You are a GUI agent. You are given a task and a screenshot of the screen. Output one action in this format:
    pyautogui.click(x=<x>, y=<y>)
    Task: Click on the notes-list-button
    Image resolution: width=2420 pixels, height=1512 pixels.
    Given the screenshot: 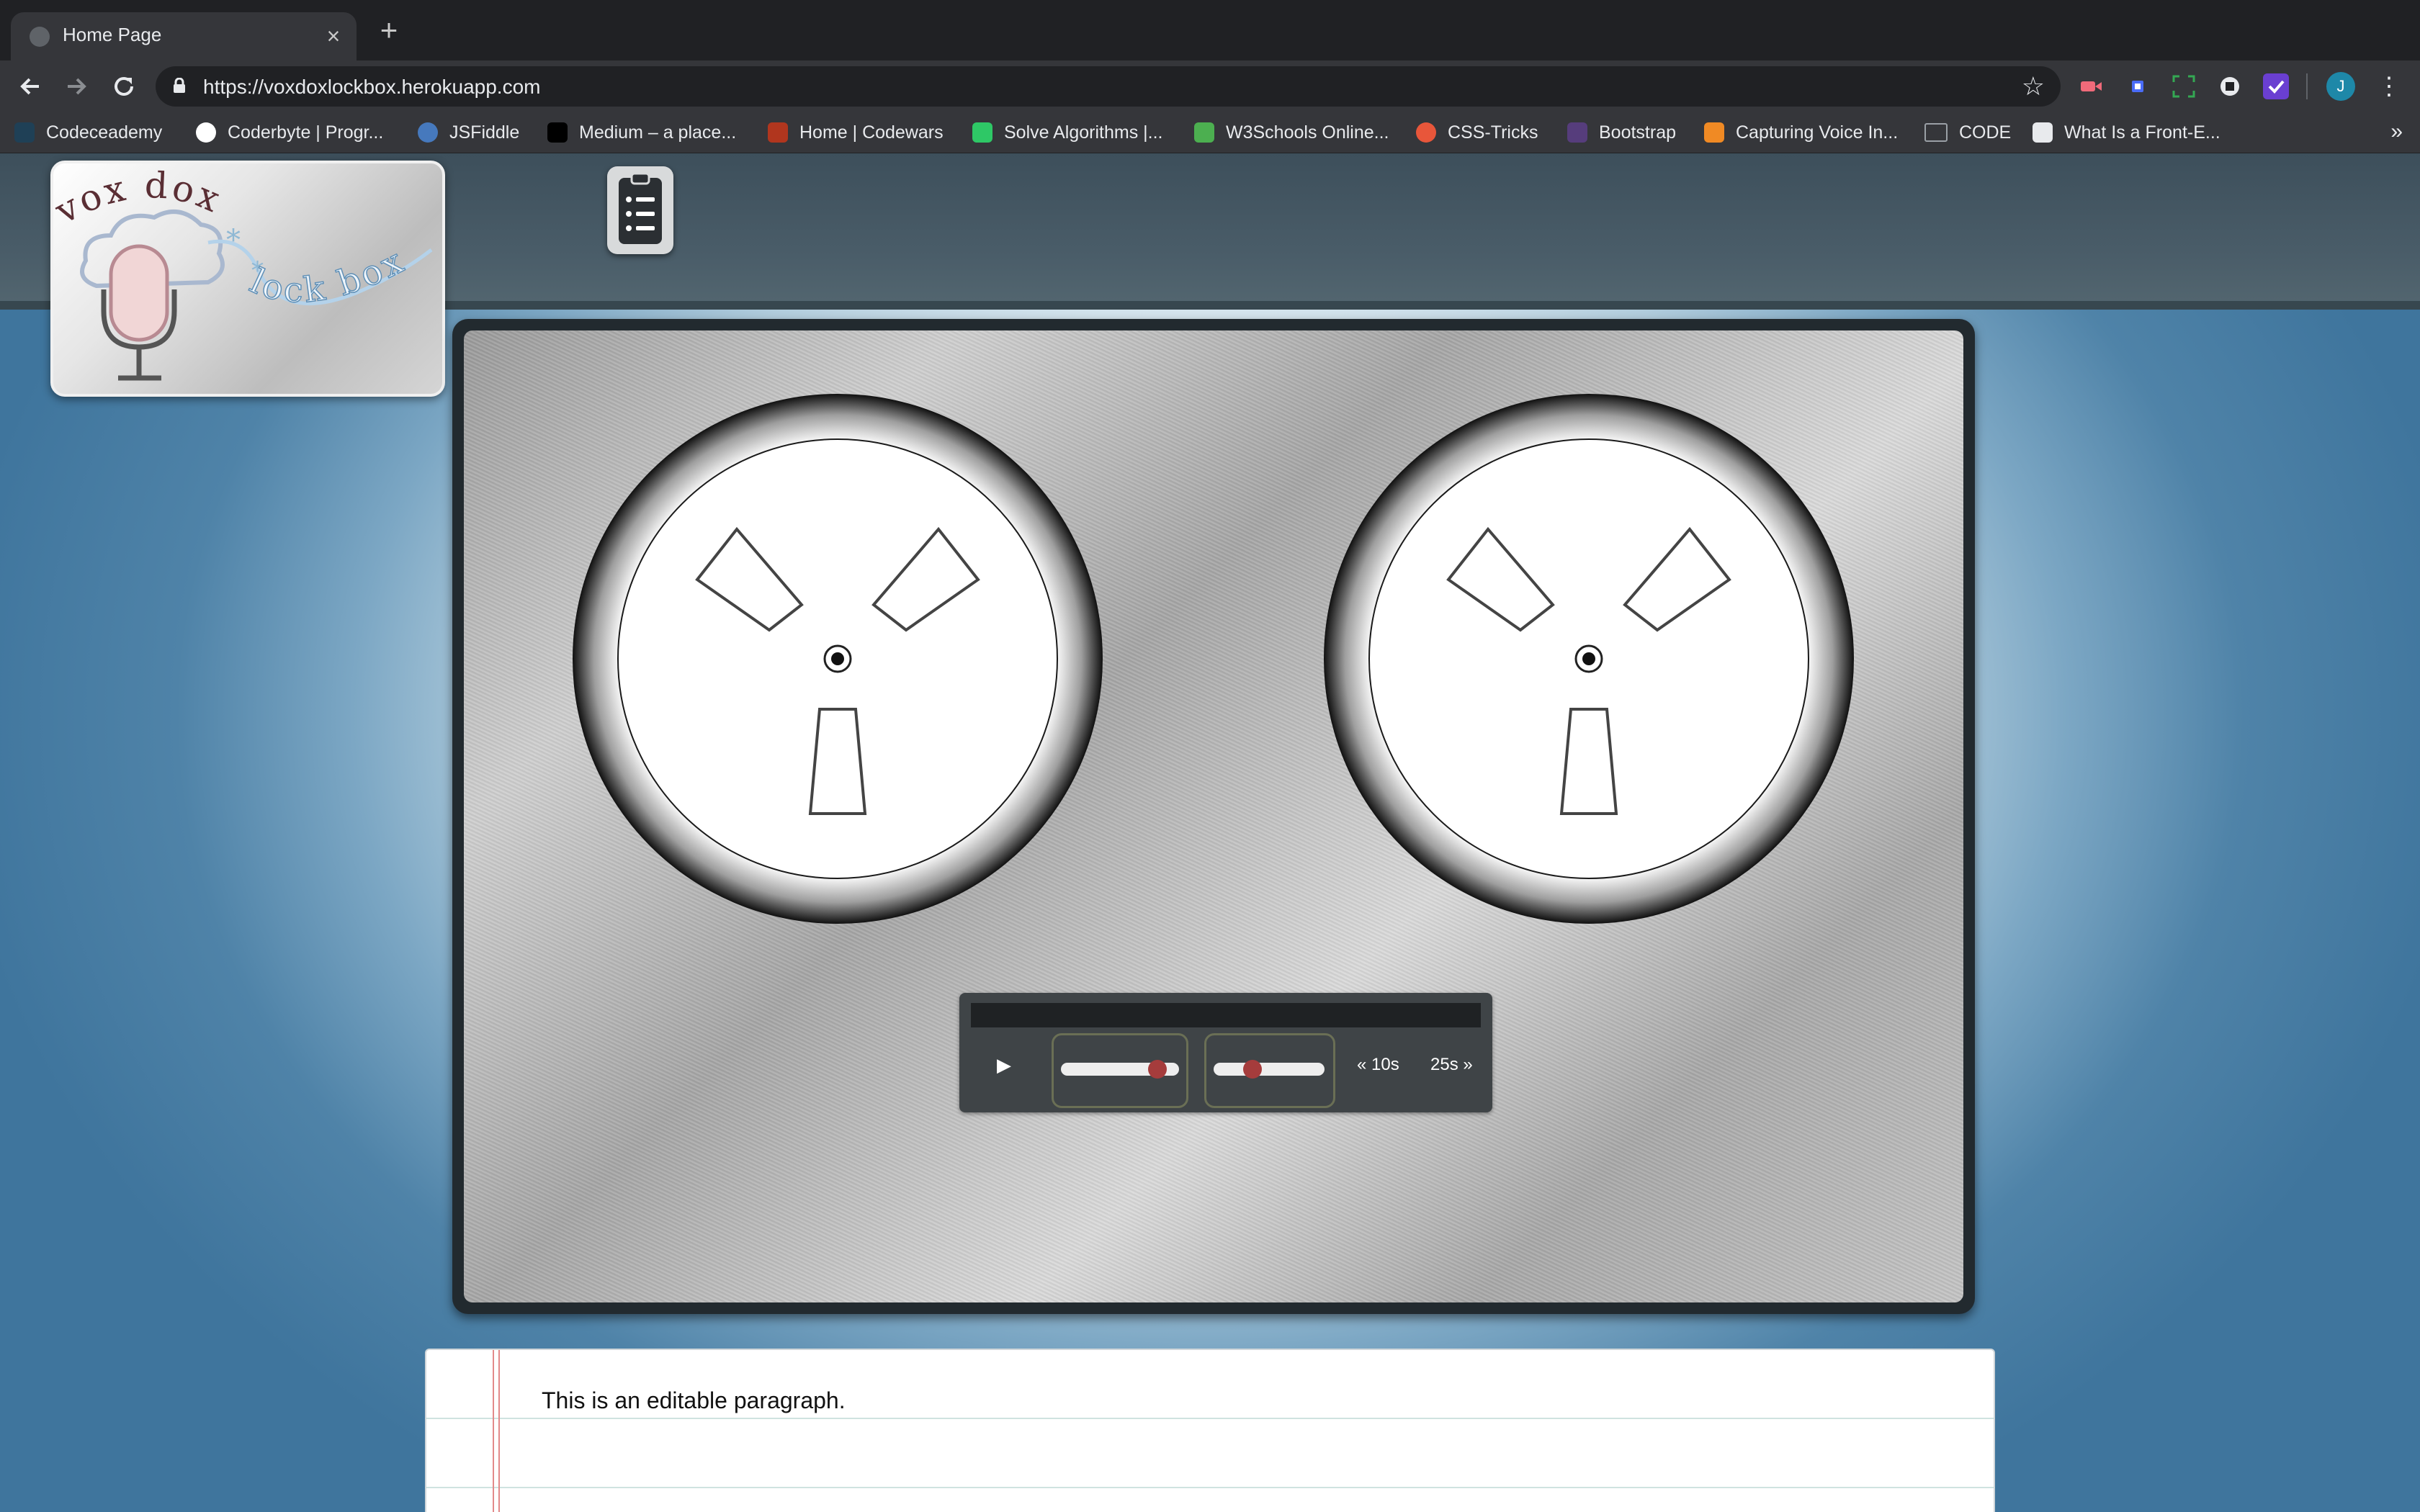 What is the action you would take?
    pyautogui.click(x=640, y=210)
    